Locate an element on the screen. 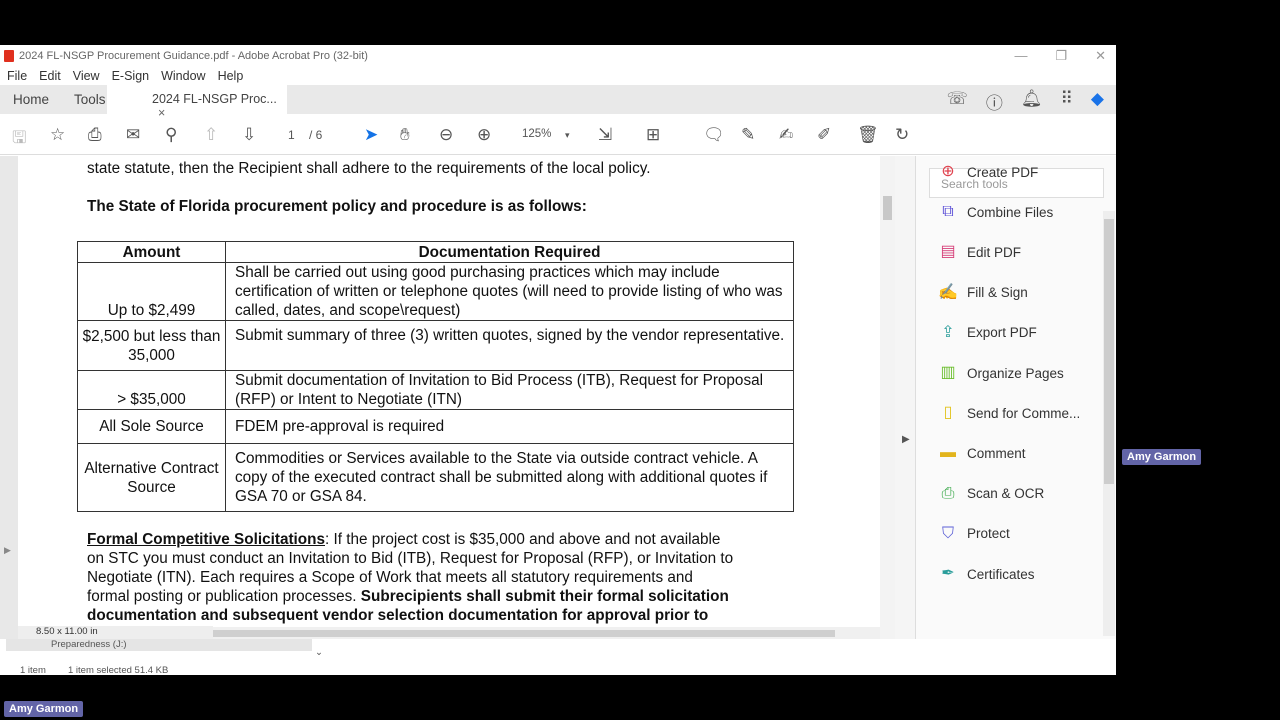  page-fit-icon: ⇲ is located at coordinates (605, 135).